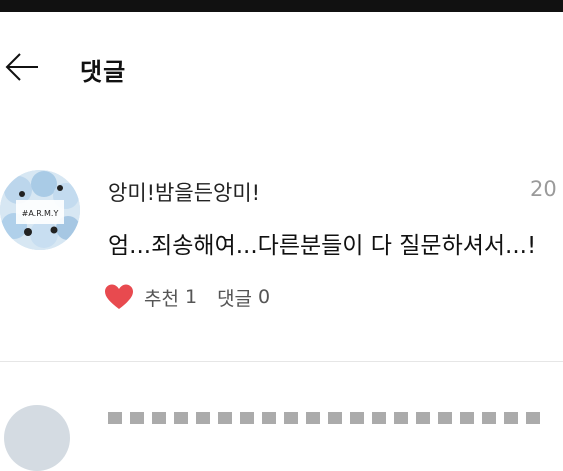 This screenshot has width=563, height=471. Describe the element at coordinates (264, 297) in the screenshot. I see `reply-count: 0` at that location.